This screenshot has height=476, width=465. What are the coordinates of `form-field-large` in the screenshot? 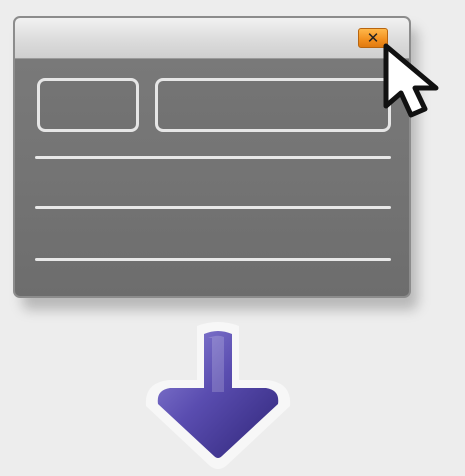 It's located at (273, 105).